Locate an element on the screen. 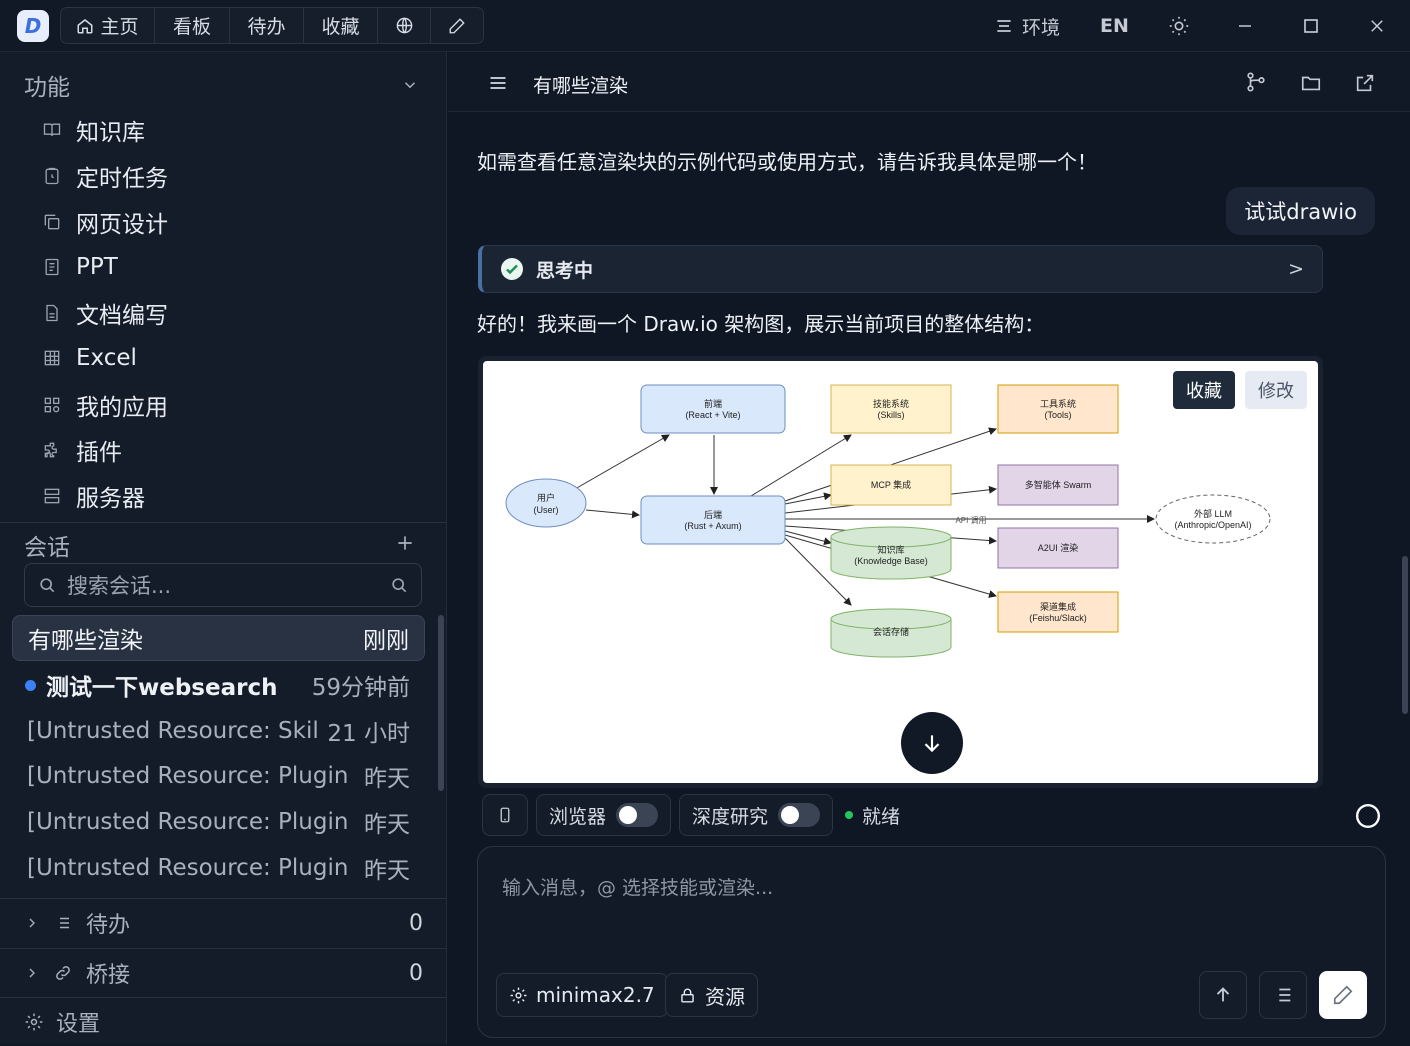 The height and width of the screenshot is (1046, 1410). pencil-button is located at coordinates (457, 25).